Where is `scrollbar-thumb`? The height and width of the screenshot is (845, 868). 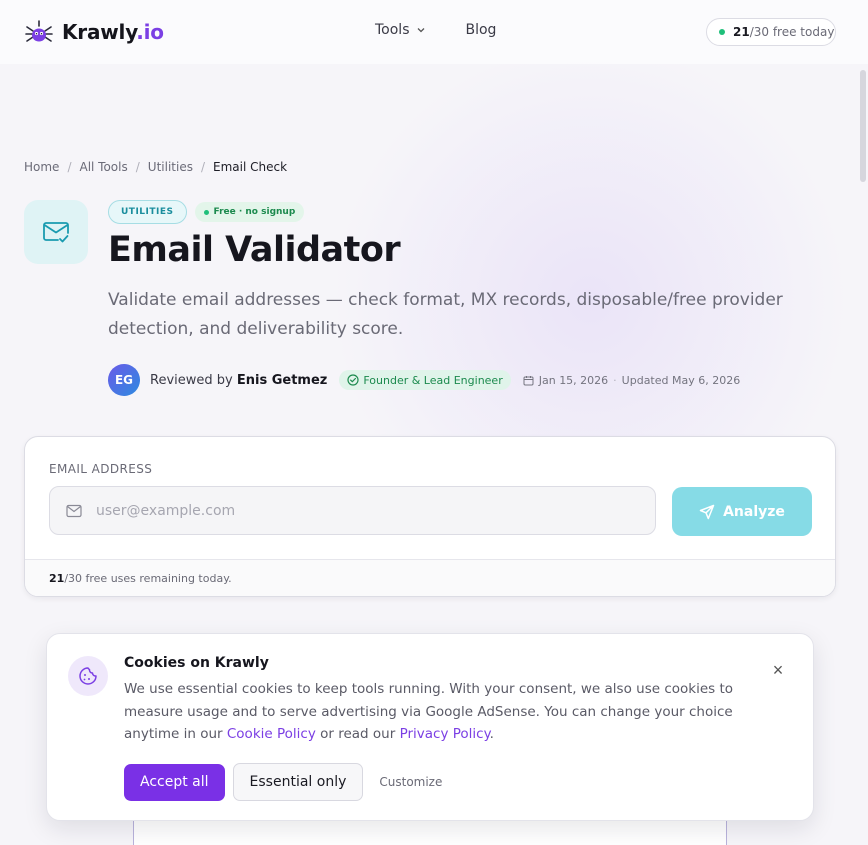 scrollbar-thumb is located at coordinates (863, 126).